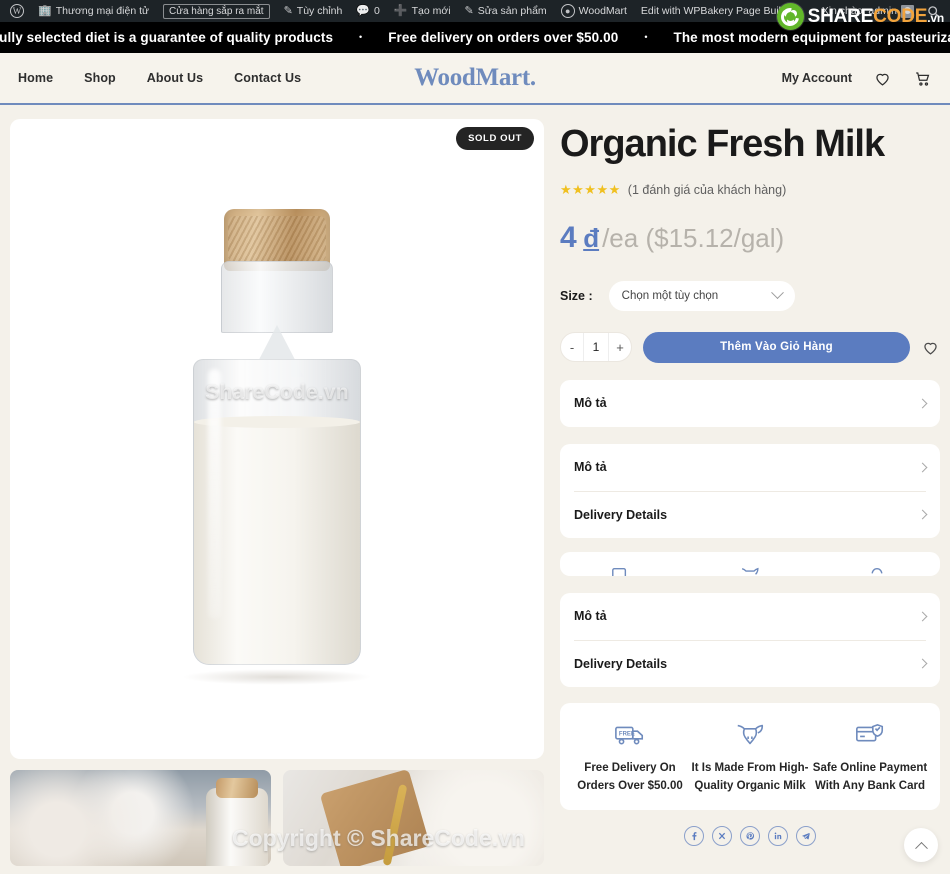 This screenshot has height=874, width=950. I want to click on product-price: 4 đ /ea ($15.12/gal), so click(750, 238).